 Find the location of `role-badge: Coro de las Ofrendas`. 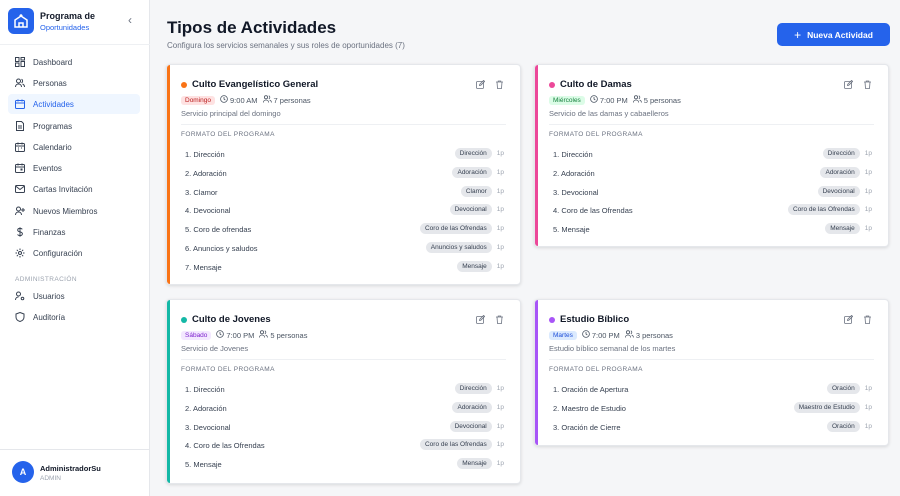

role-badge: Coro de las Ofrendas is located at coordinates (455, 229).